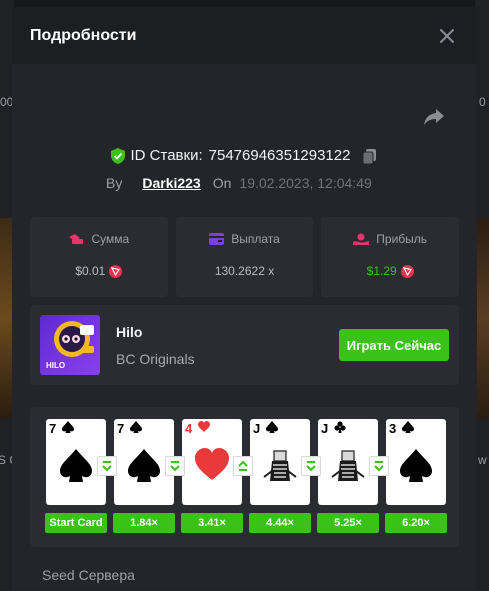 This screenshot has width=489, height=591. I want to click on profit-icon, so click(361, 239).